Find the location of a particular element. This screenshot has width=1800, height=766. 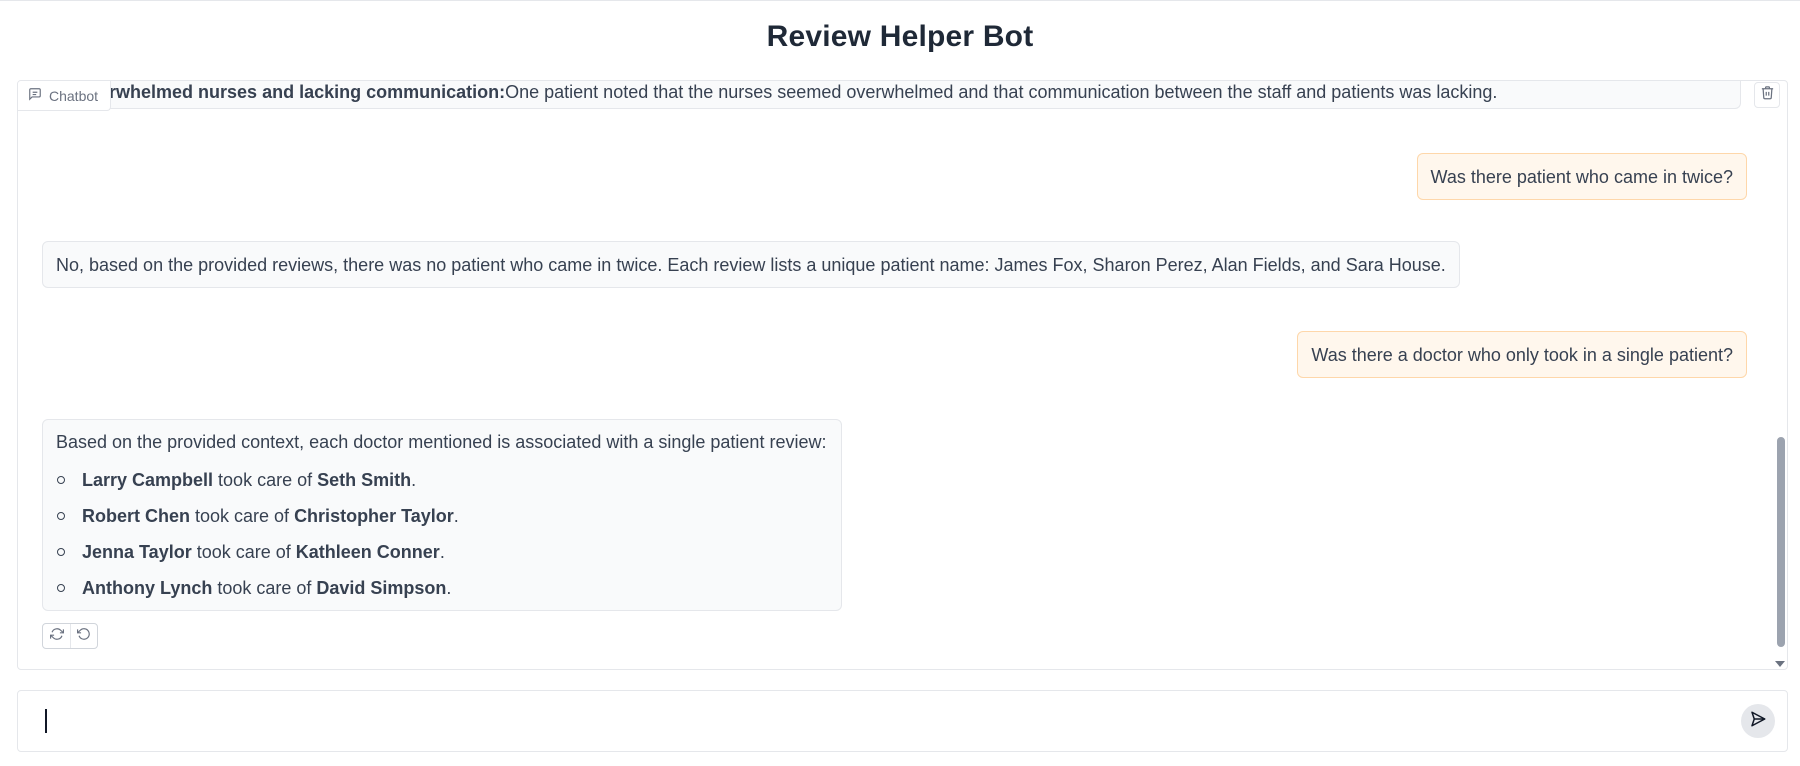

send-button is located at coordinates (1758, 721).